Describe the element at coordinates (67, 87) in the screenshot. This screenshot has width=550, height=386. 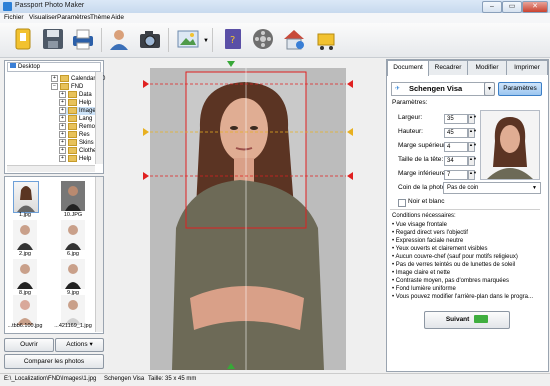
I see `tree-item: − FND` at that location.